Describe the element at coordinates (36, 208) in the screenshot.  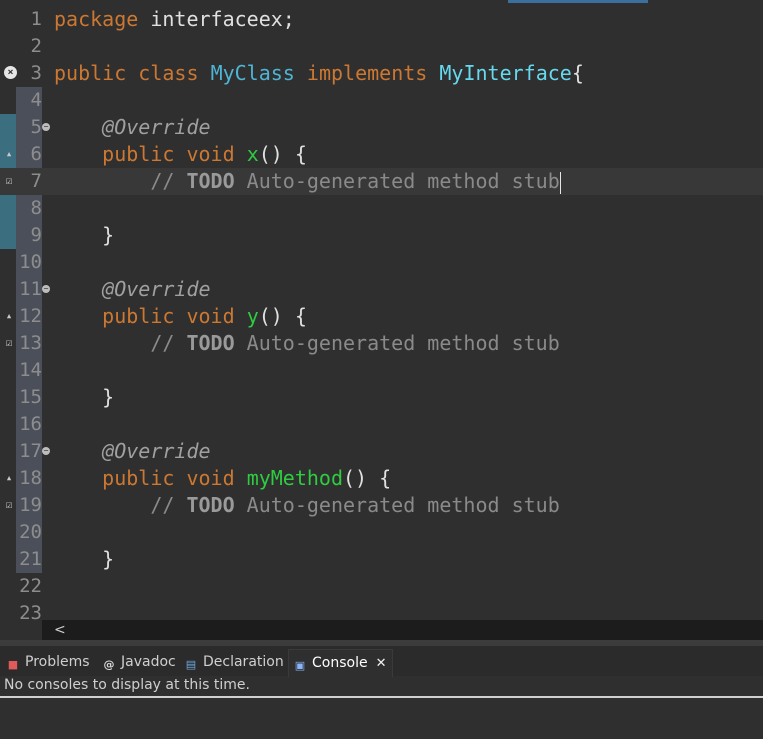
I see `line-number: 8` at that location.